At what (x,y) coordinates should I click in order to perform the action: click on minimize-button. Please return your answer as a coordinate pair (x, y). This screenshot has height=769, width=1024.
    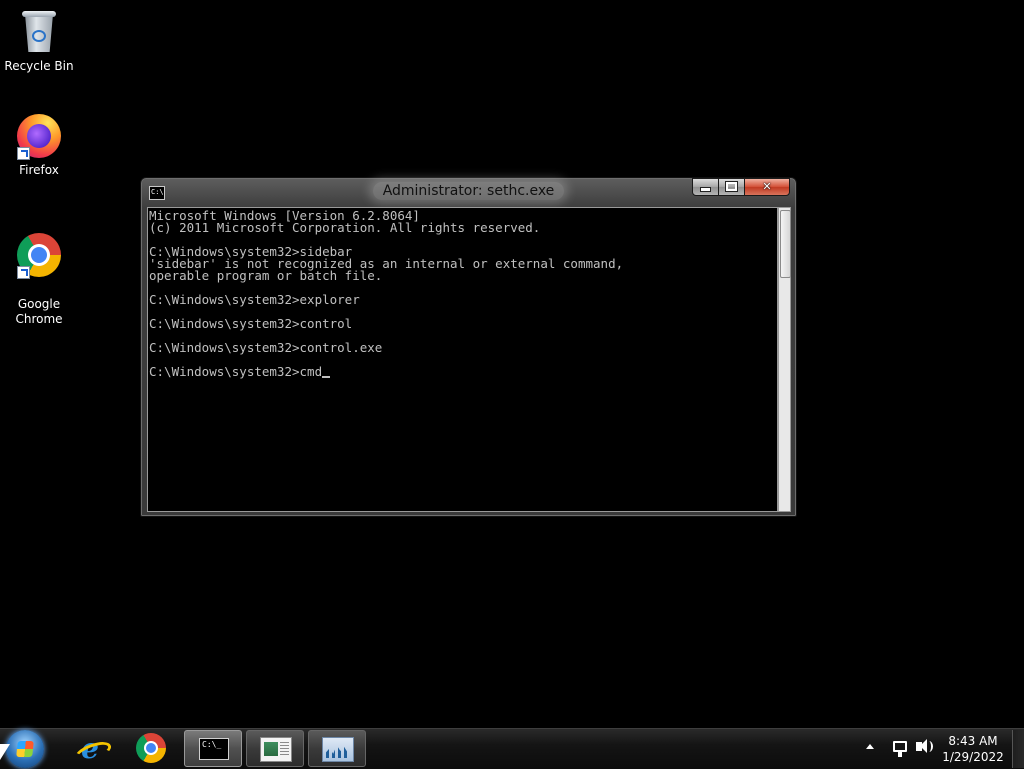
    Looking at the image, I should click on (705, 187).